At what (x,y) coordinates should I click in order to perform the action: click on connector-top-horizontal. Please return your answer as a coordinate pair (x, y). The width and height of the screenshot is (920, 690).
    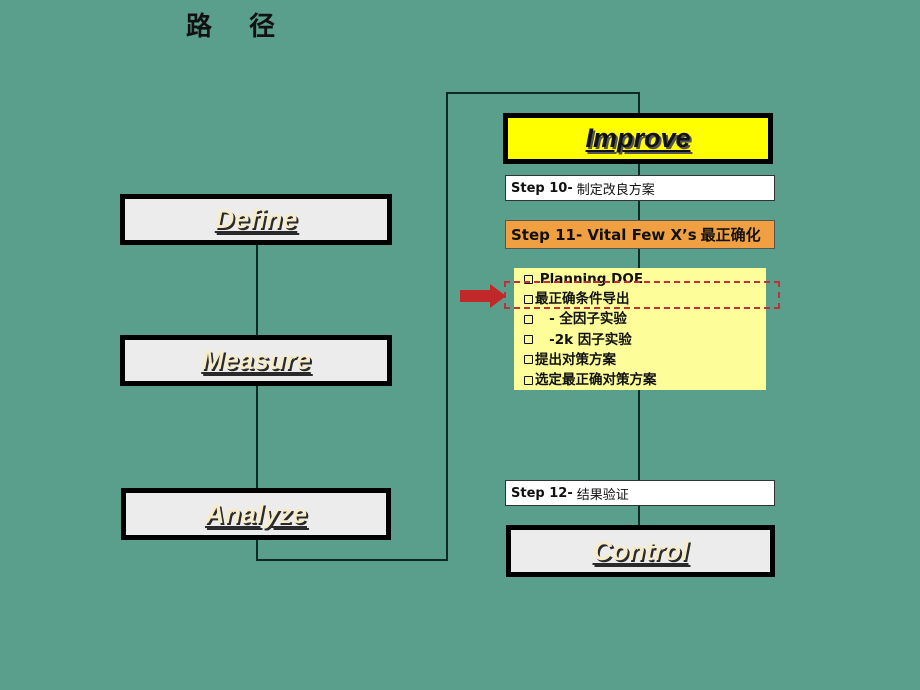
    Looking at the image, I should click on (542, 93).